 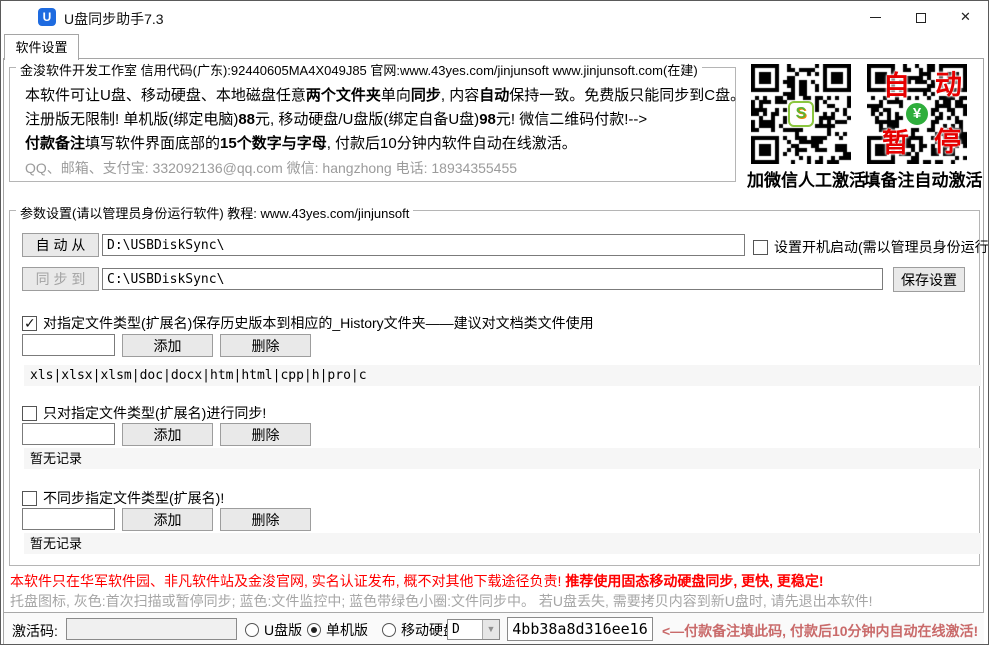 What do you see at coordinates (820, 631) in the screenshot?
I see `payment-note-hint: <—付款备注填此码, 付款后10分钟内自动在线激活!` at bounding box center [820, 631].